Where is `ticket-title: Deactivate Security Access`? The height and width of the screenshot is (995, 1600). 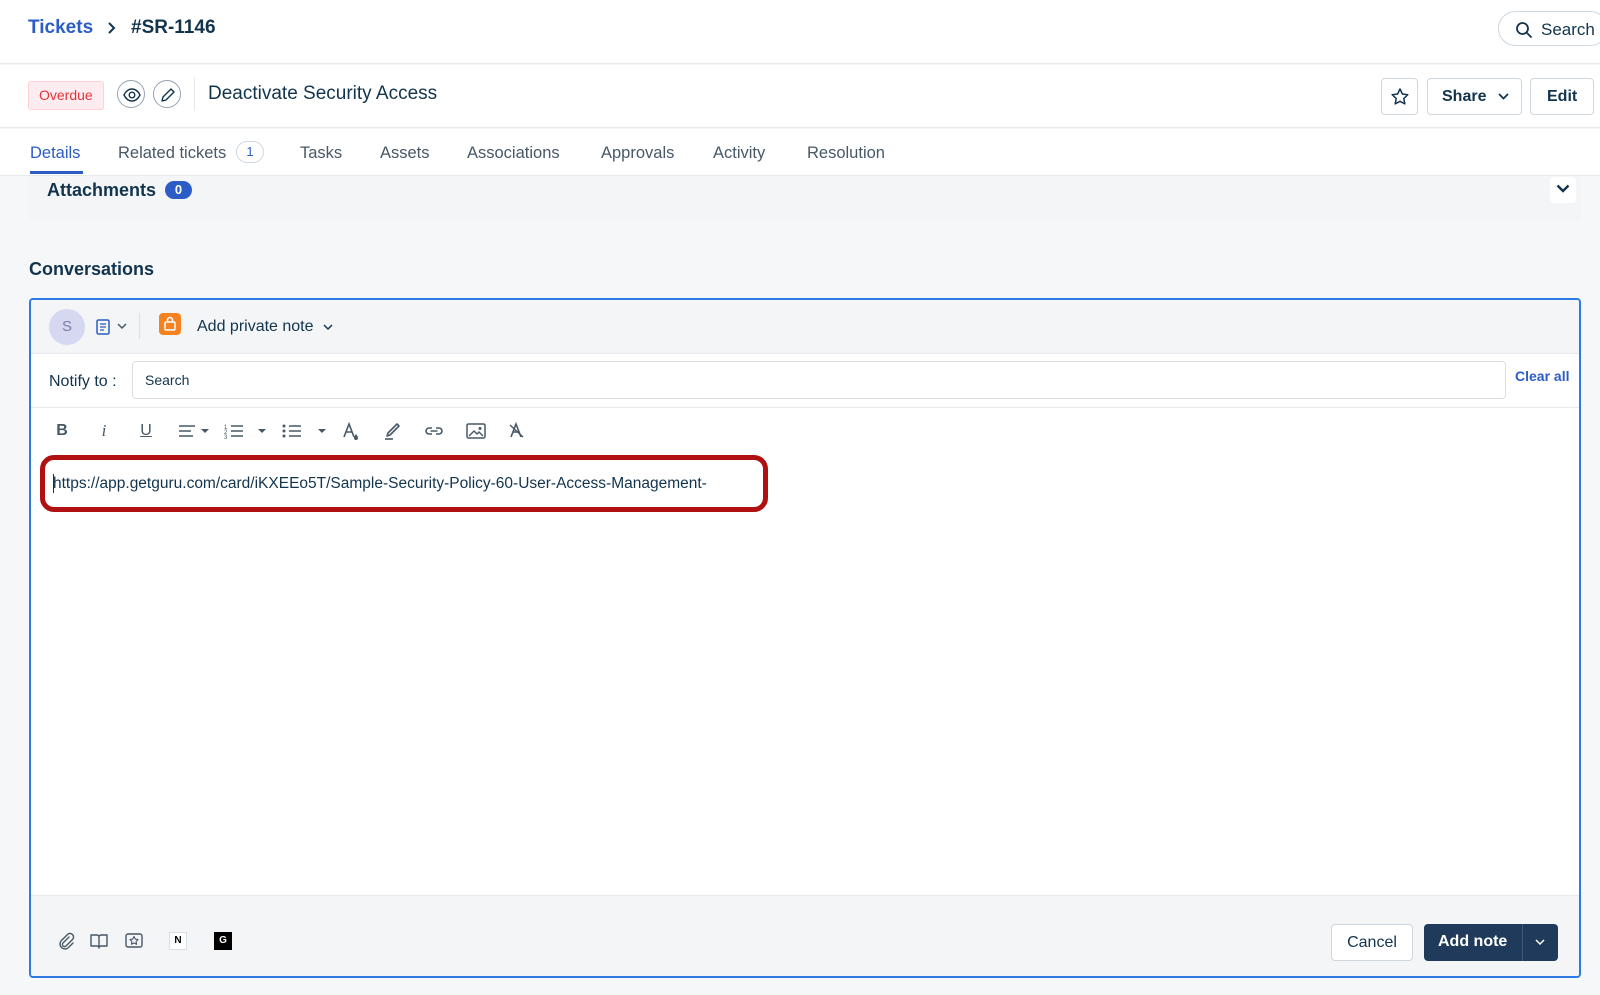 ticket-title: Deactivate Security Access is located at coordinates (323, 93).